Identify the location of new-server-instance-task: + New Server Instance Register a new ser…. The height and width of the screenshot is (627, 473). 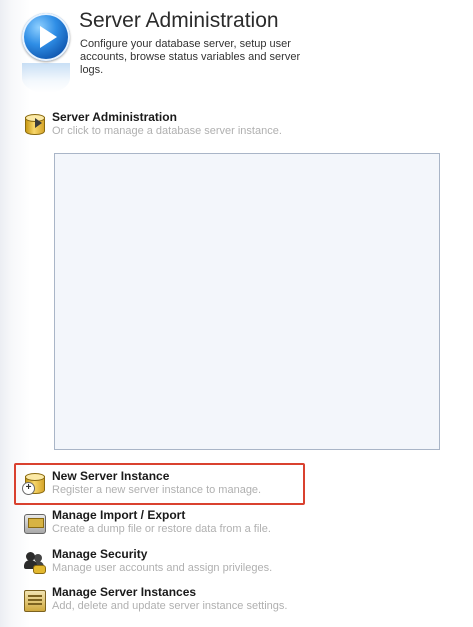
(232, 485).